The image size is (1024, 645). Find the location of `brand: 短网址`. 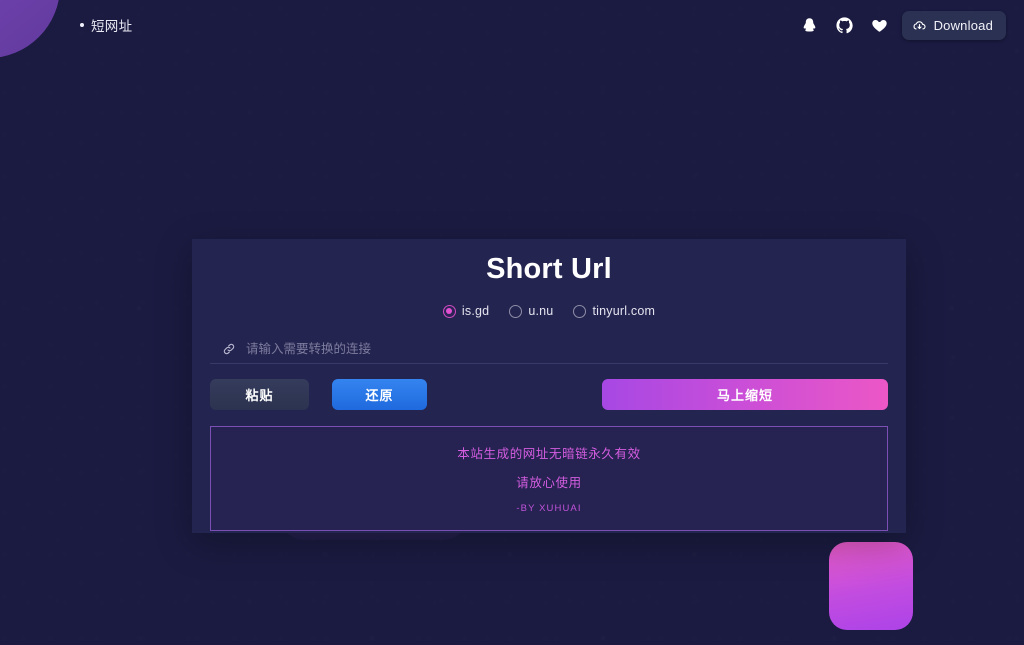

brand: 短网址 is located at coordinates (106, 25).